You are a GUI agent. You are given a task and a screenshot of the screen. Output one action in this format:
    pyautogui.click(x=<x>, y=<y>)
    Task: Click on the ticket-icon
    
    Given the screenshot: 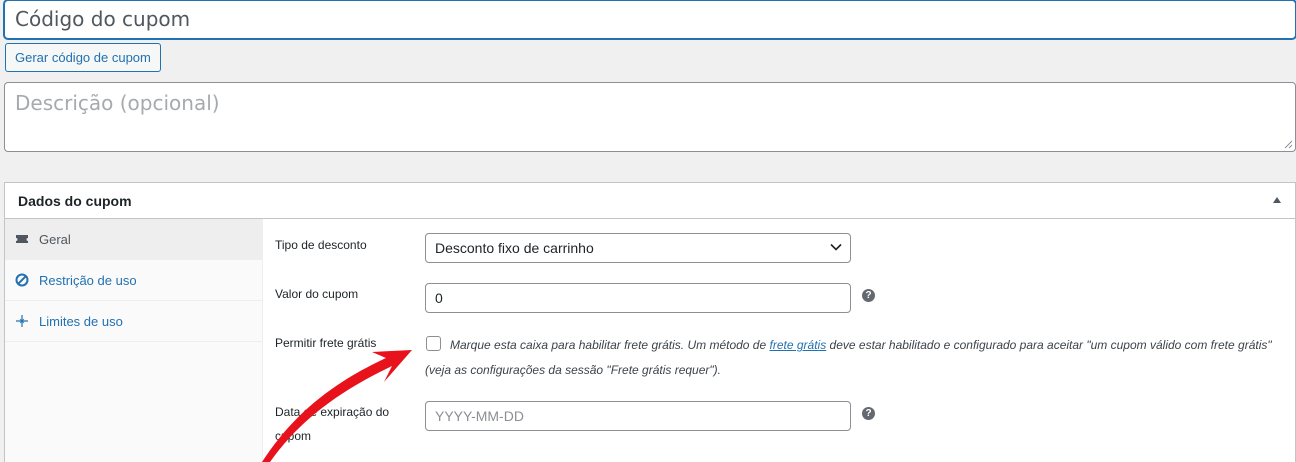 What is the action you would take?
    pyautogui.click(x=22, y=239)
    